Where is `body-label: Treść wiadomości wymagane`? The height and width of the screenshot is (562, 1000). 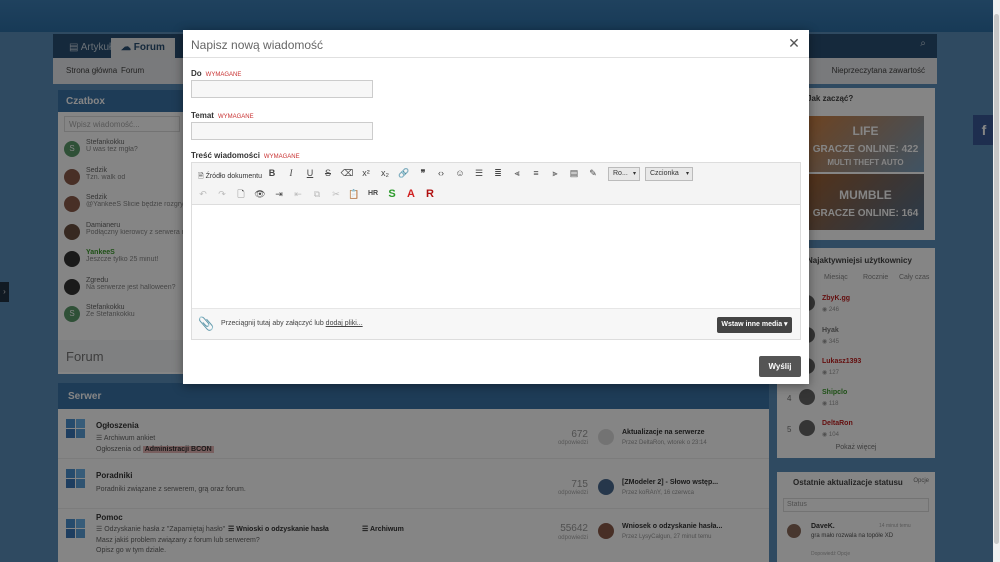
body-label: Treść wiadomości wymagane is located at coordinates (245, 155).